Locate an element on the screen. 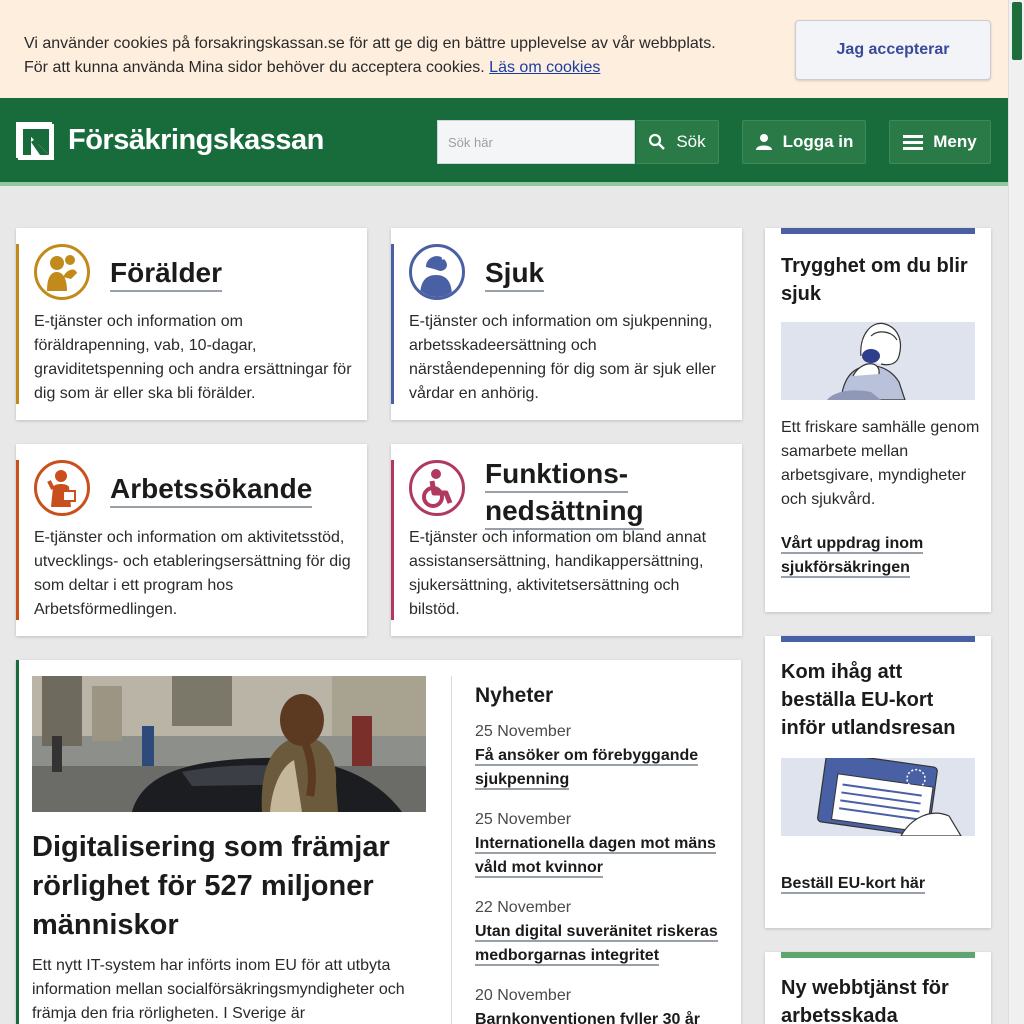  logo-icon is located at coordinates (35, 141).